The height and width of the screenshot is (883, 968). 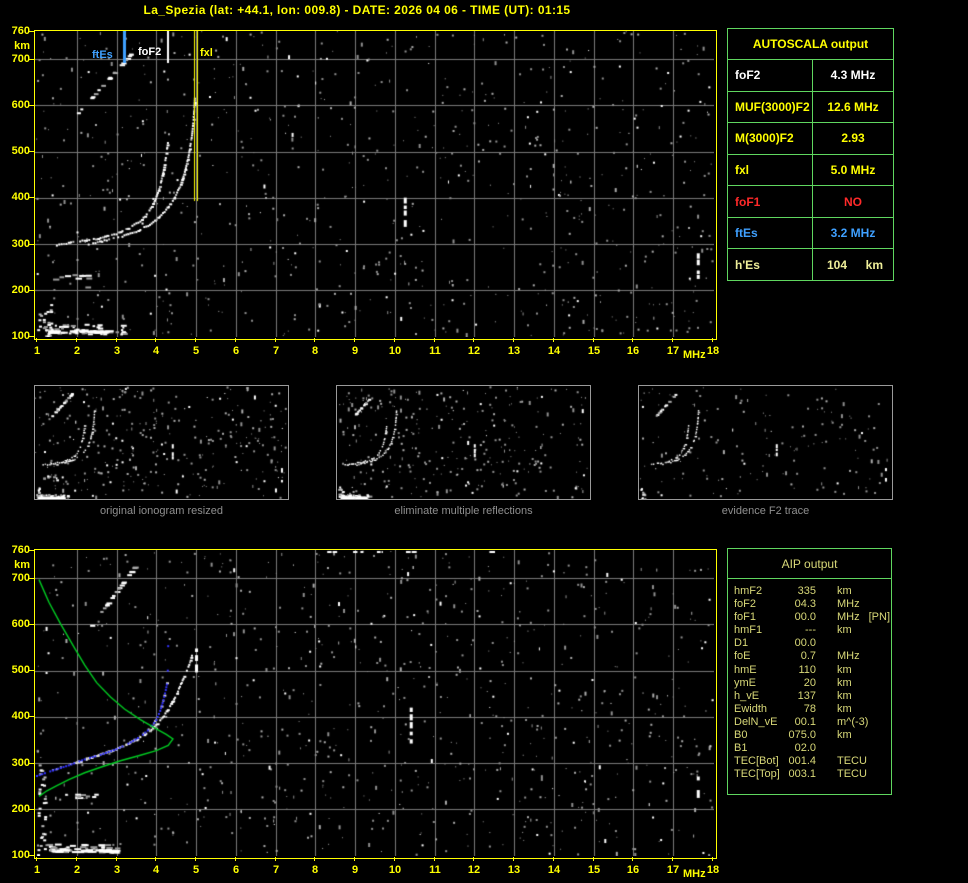 What do you see at coordinates (156, 870) in the screenshot?
I see `x-axis-tick-label: 4` at bounding box center [156, 870].